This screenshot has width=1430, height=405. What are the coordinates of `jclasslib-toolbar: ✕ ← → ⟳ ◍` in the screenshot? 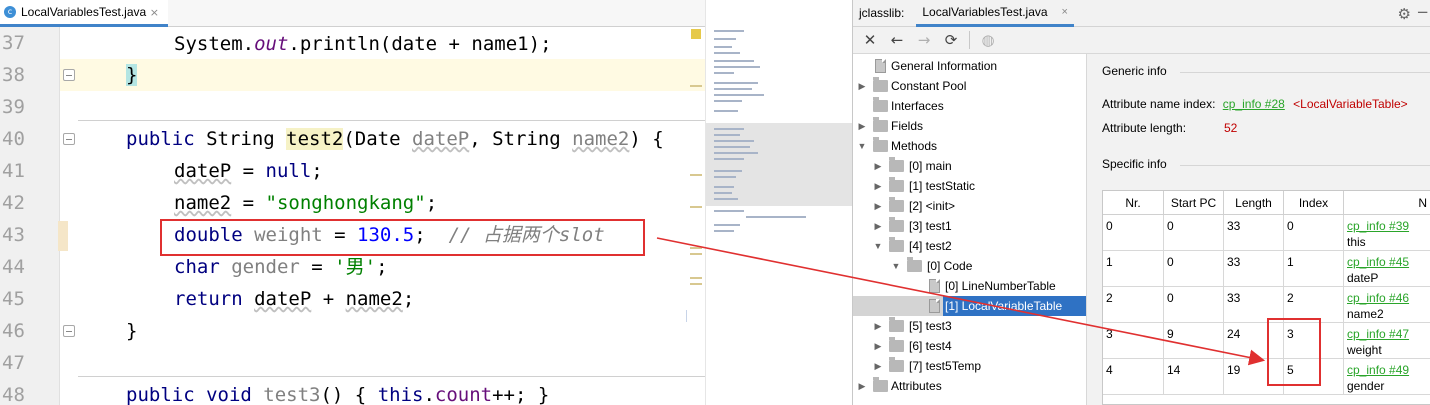 It's located at (1141, 40).